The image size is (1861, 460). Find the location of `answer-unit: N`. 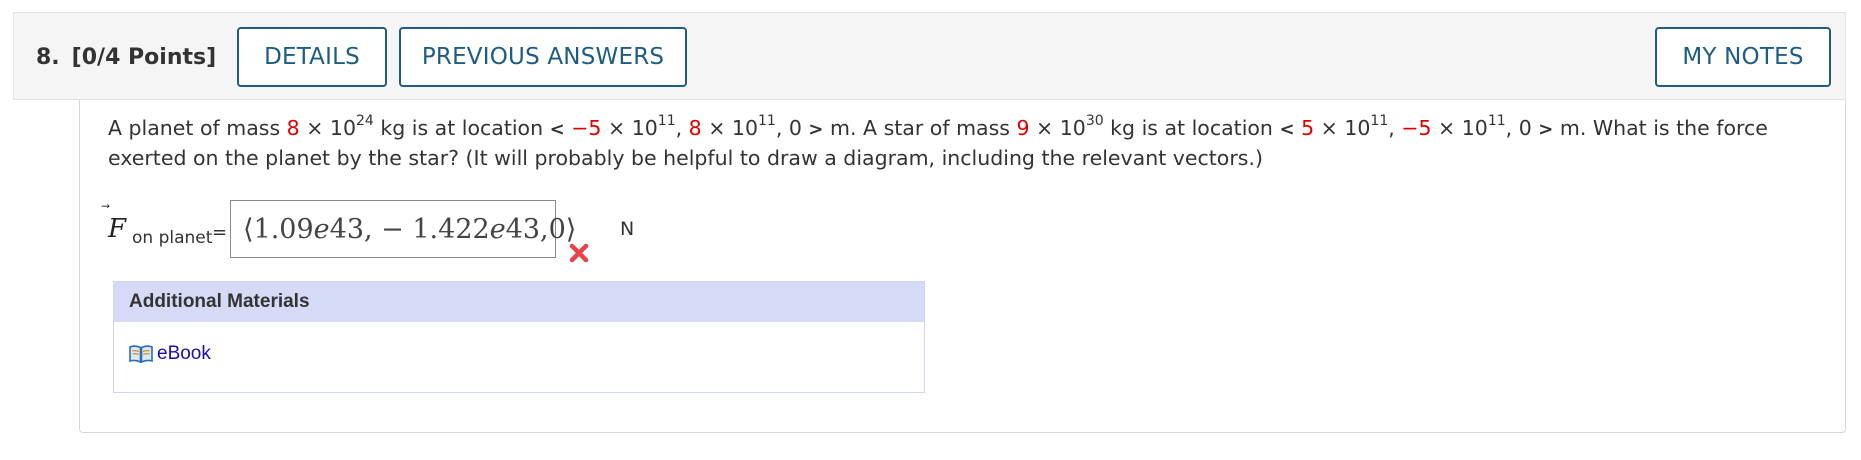

answer-unit: N is located at coordinates (627, 229).